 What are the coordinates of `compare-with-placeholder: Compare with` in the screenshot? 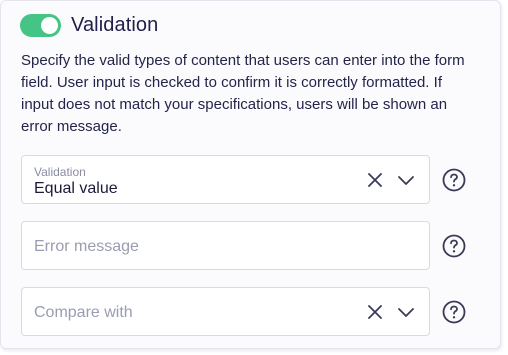 It's located at (83, 312).